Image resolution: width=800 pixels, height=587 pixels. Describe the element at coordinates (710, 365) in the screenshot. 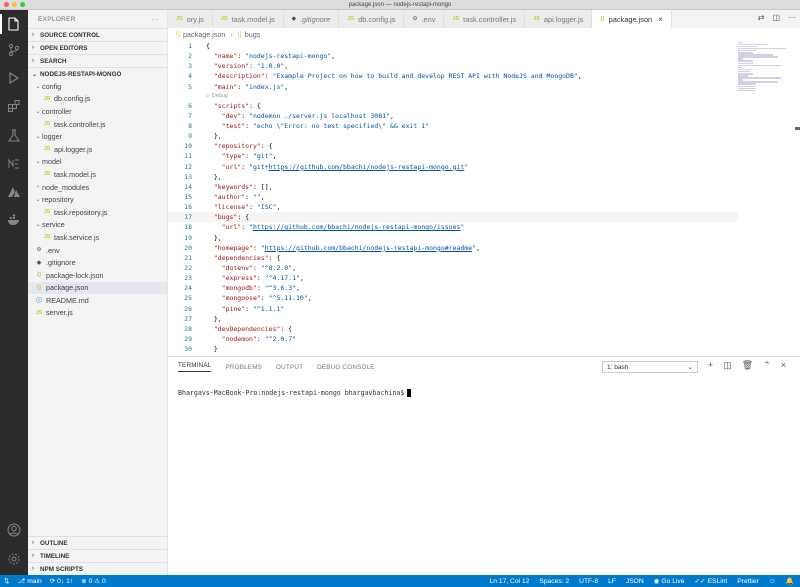

I see `new-terminal-icon: +` at that location.